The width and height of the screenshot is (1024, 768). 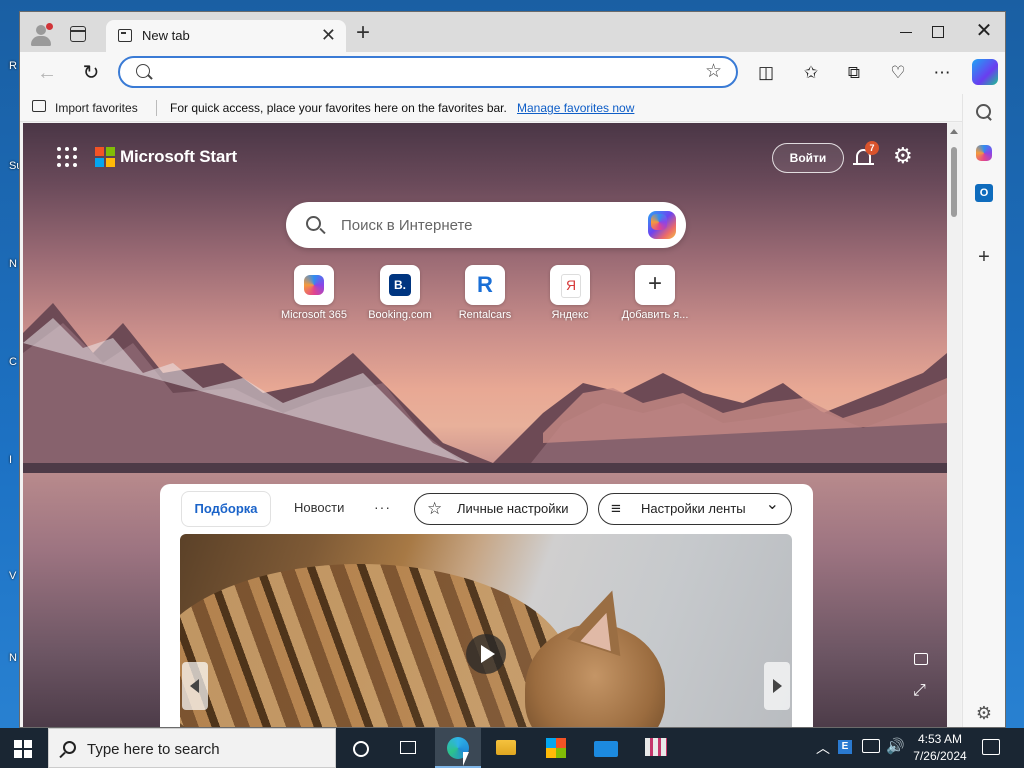 I want to click on more-tabs-icon: ···, so click(x=382, y=507).